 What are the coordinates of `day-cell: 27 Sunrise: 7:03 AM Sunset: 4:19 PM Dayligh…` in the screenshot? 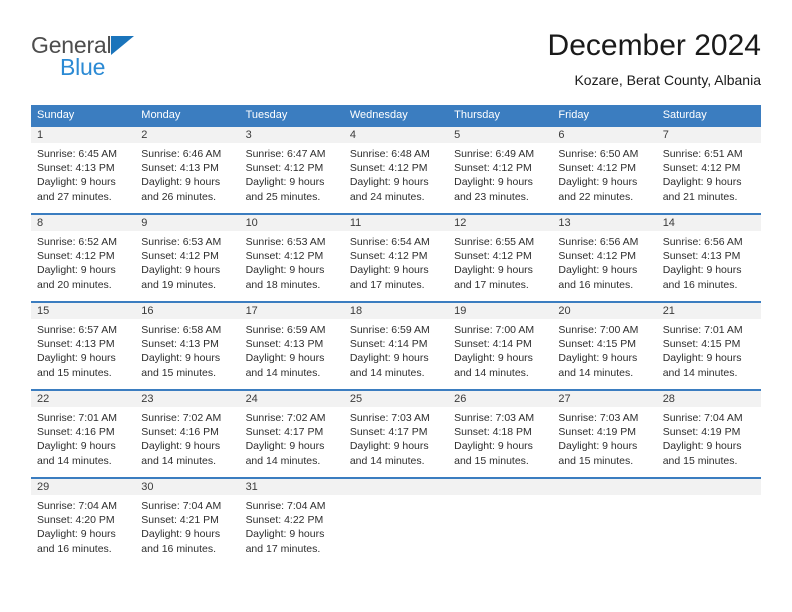 It's located at (604, 434).